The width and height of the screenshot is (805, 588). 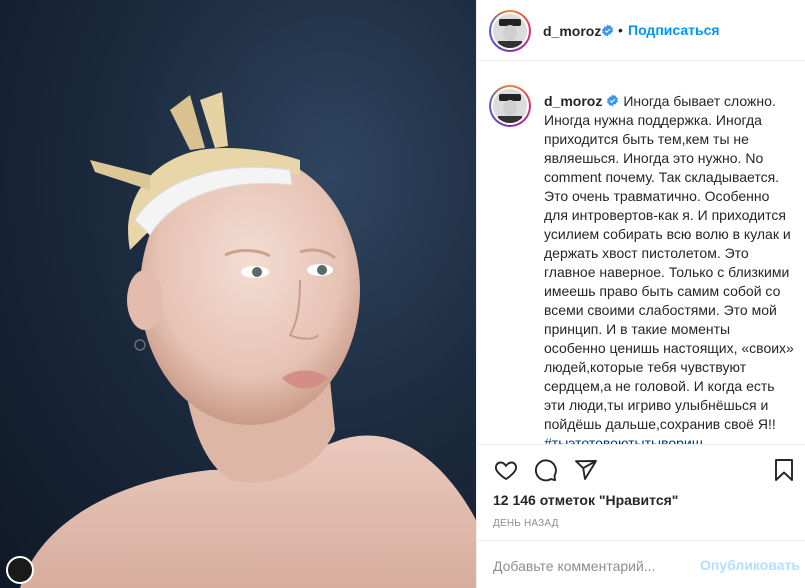 What do you see at coordinates (572, 31) in the screenshot?
I see `author-username: d_moroz` at bounding box center [572, 31].